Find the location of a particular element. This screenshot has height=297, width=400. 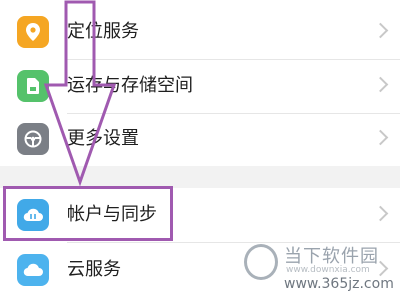

highlight-box is located at coordinates (88, 213).